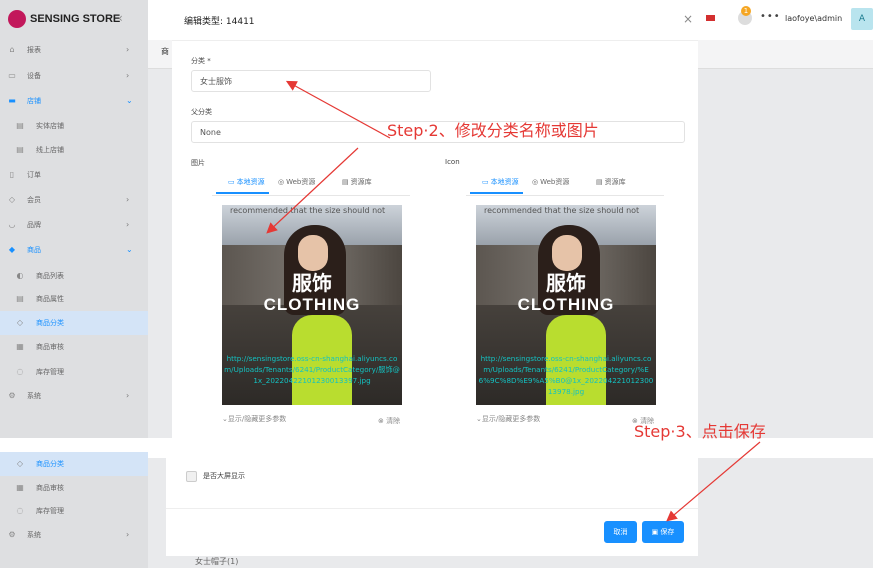 This screenshot has width=873, height=568. I want to click on arrow-to-image, so click(312, 190).